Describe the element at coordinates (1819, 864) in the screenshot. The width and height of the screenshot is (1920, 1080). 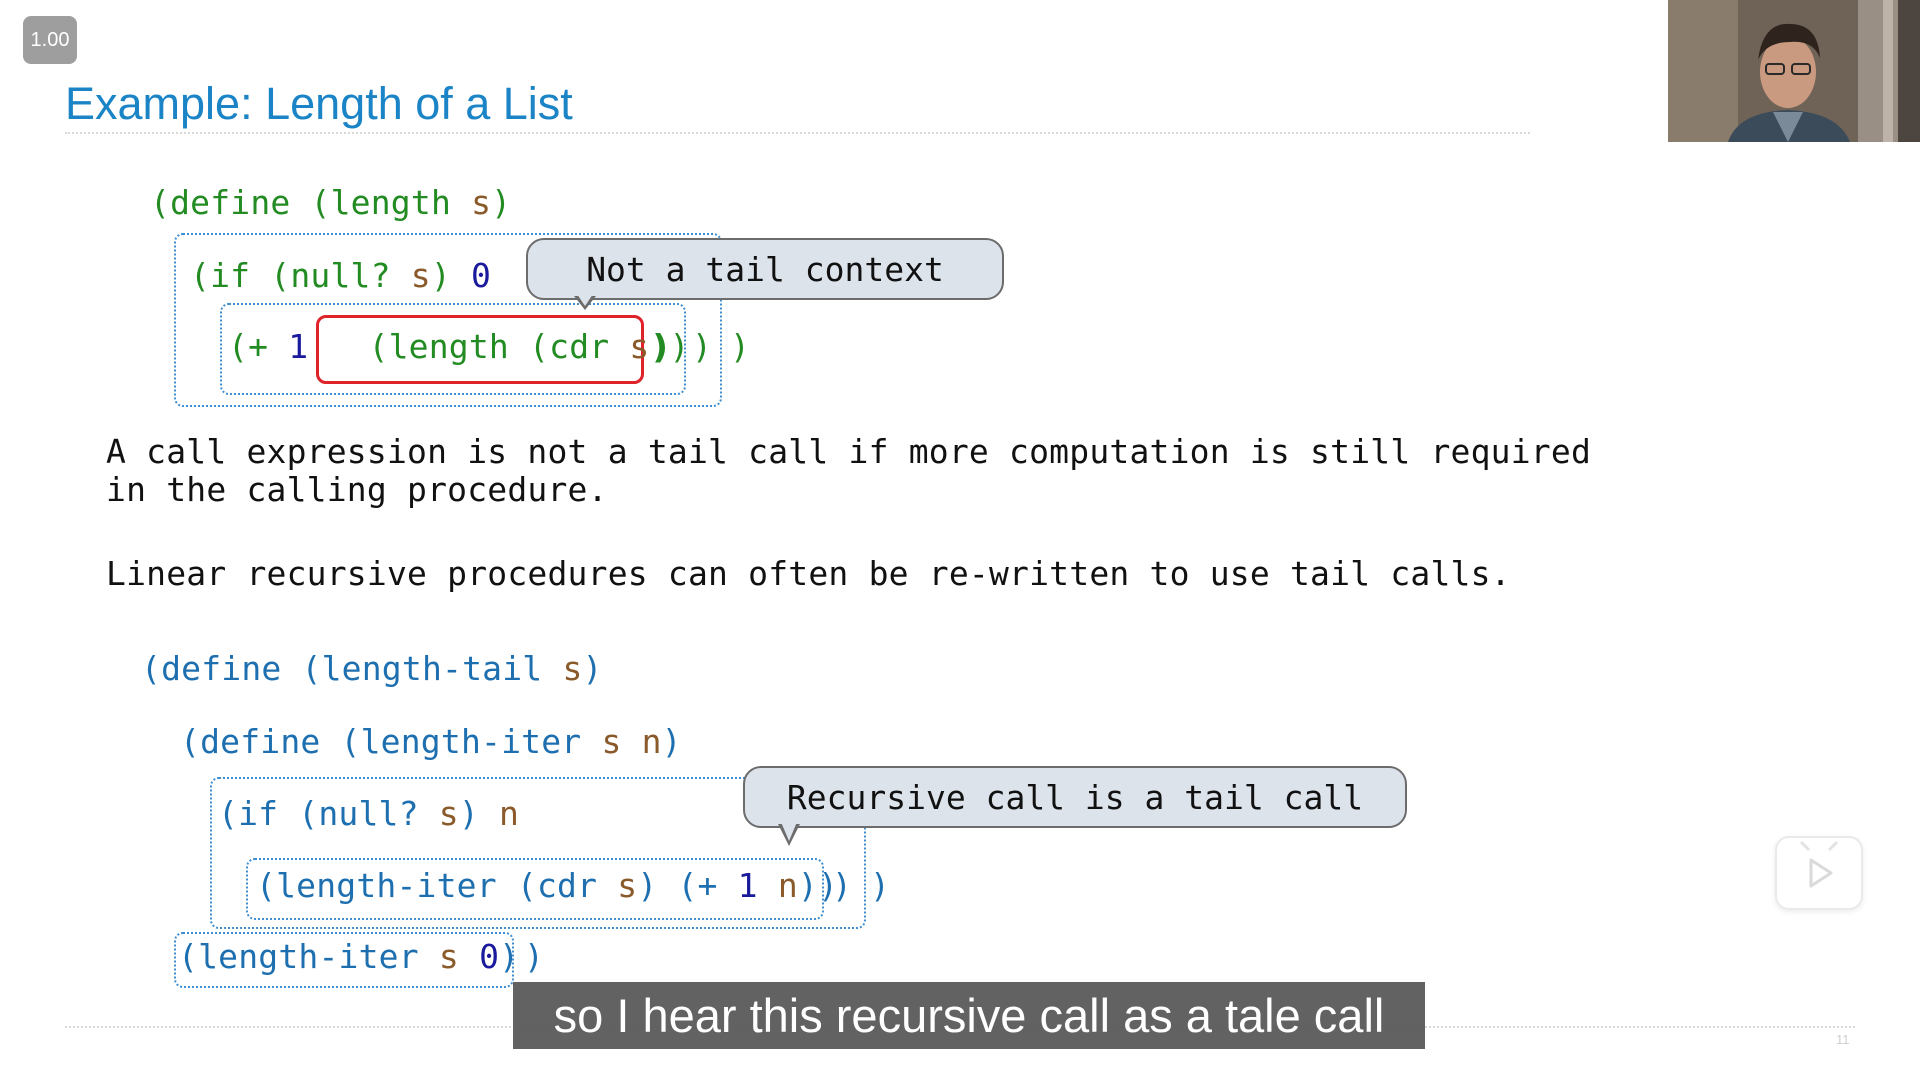
I see `play-icon` at that location.